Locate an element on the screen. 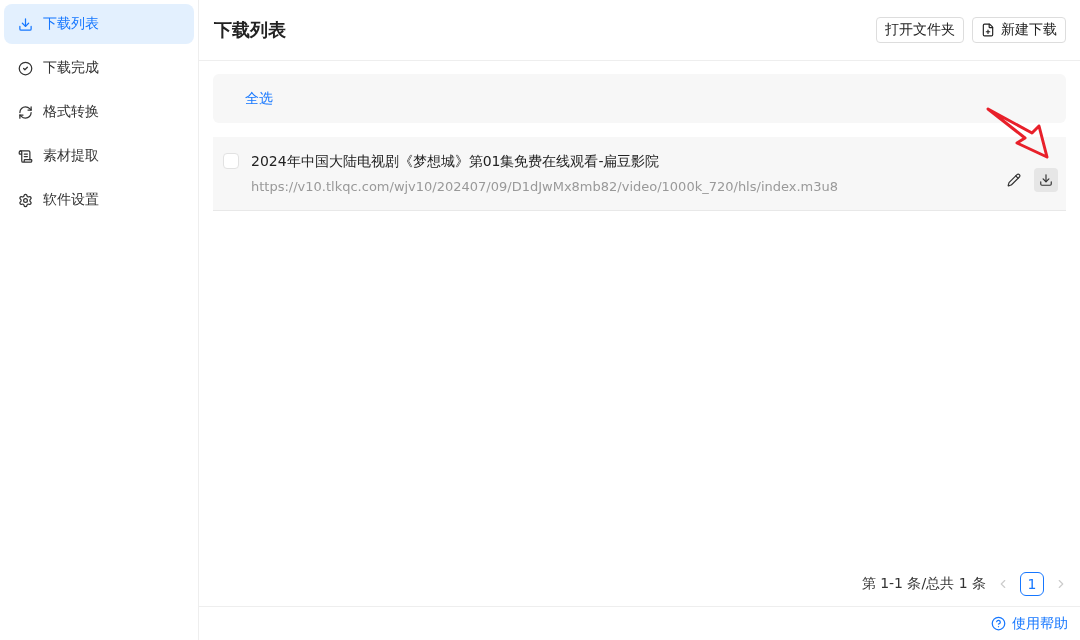 This screenshot has height=640, width=1080. sidebar-item: 格式转换 is located at coordinates (99, 112).